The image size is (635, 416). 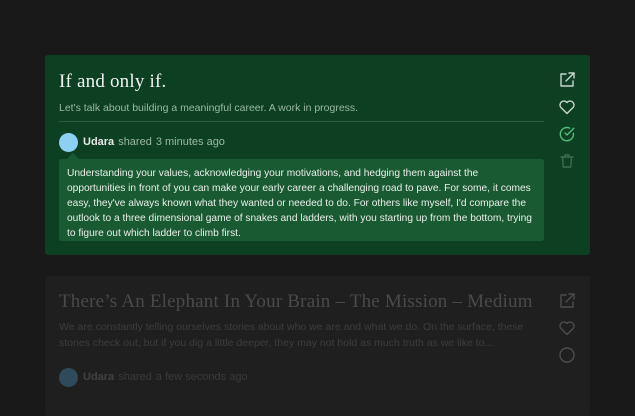 What do you see at coordinates (201, 377) in the screenshot?
I see `shared-time: a few seconds ago` at bounding box center [201, 377].